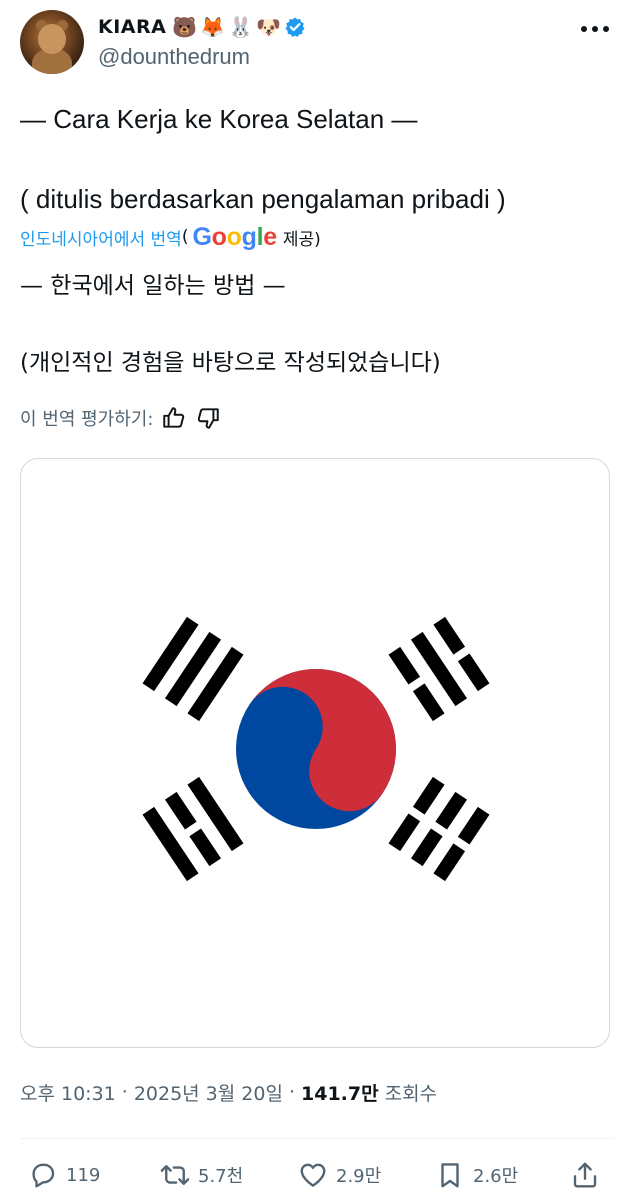 This screenshot has height=1200, width=633. I want to click on translated-from-link: 인도네시아어에서 번역, so click(101, 237).